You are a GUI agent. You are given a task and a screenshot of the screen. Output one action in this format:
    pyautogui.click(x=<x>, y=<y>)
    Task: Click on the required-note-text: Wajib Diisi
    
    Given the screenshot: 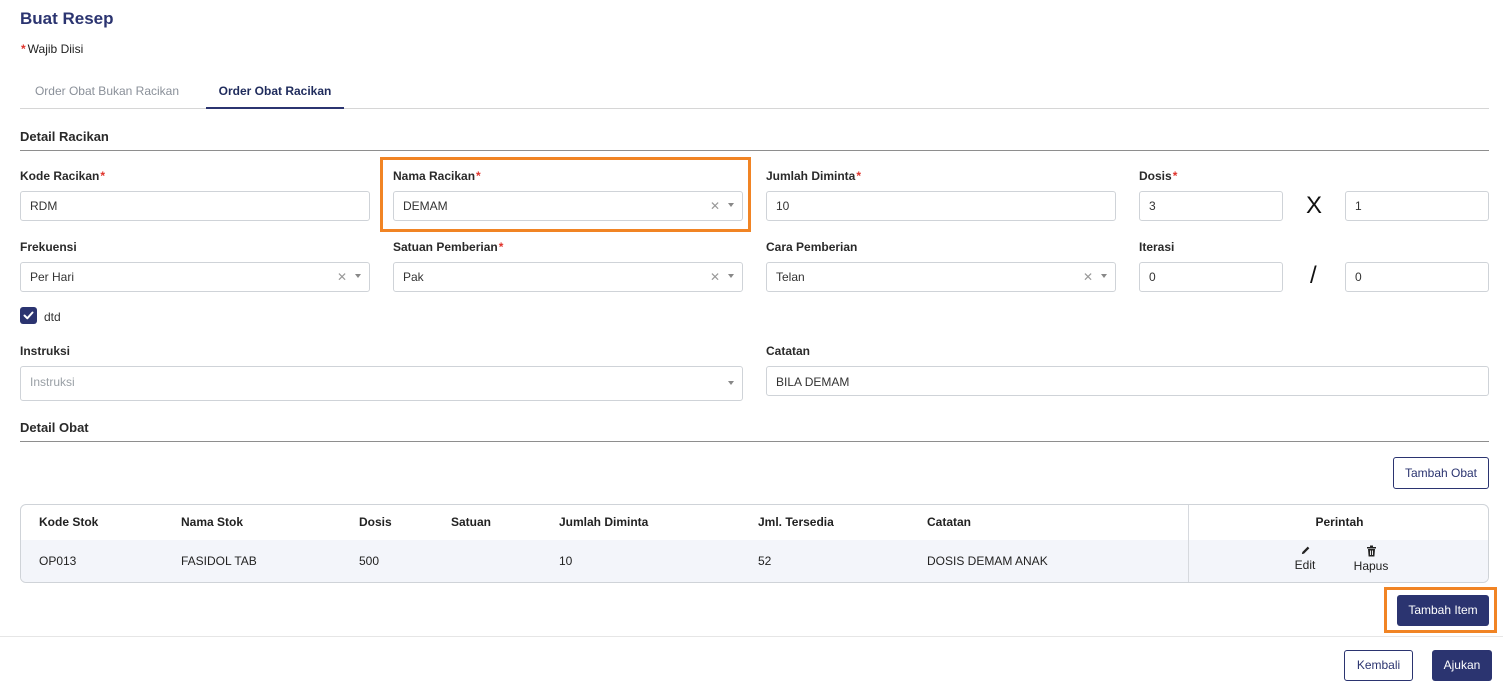 What is the action you would take?
    pyautogui.click(x=55, y=49)
    